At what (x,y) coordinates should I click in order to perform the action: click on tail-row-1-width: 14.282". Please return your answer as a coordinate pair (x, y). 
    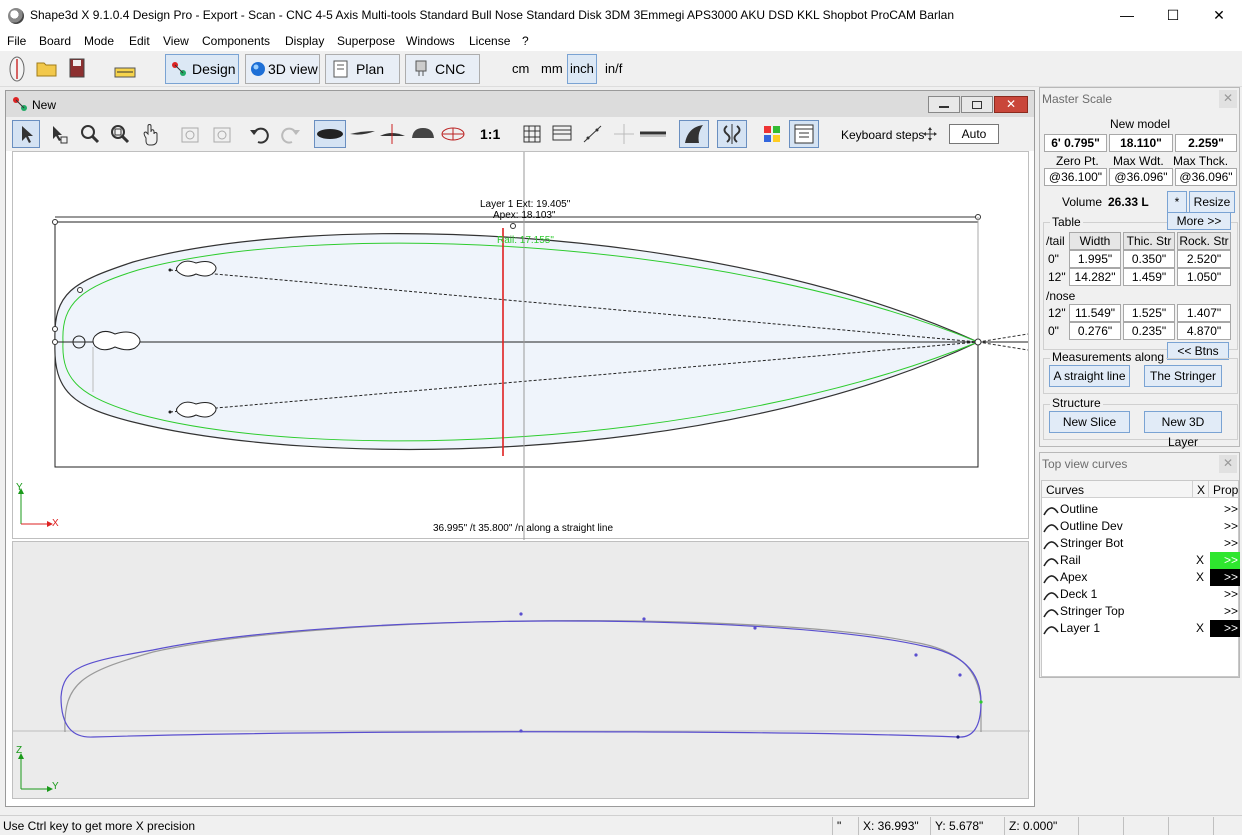
    Looking at the image, I should click on (1095, 277).